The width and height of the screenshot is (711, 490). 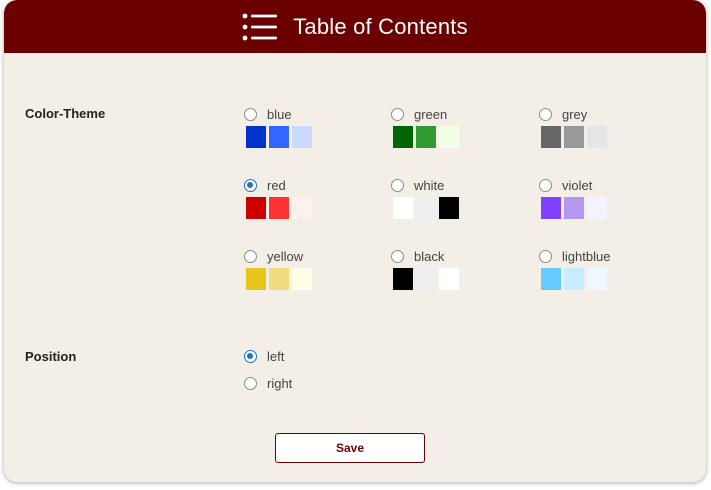 I want to click on position-option-label: right, so click(x=280, y=383).